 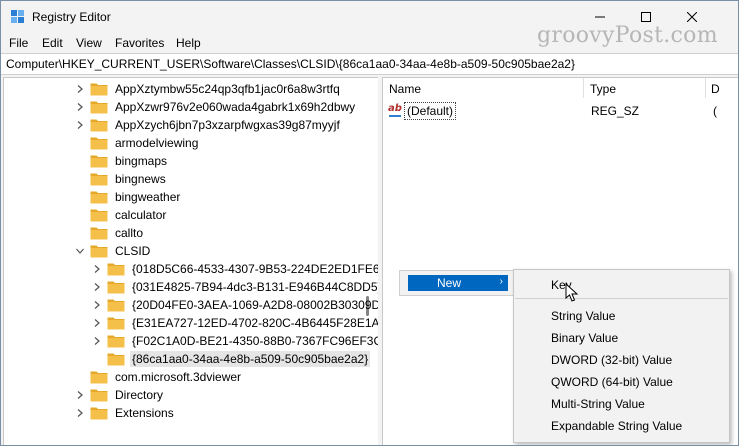 I want to click on context-menu-new: New ›, so click(x=458, y=283).